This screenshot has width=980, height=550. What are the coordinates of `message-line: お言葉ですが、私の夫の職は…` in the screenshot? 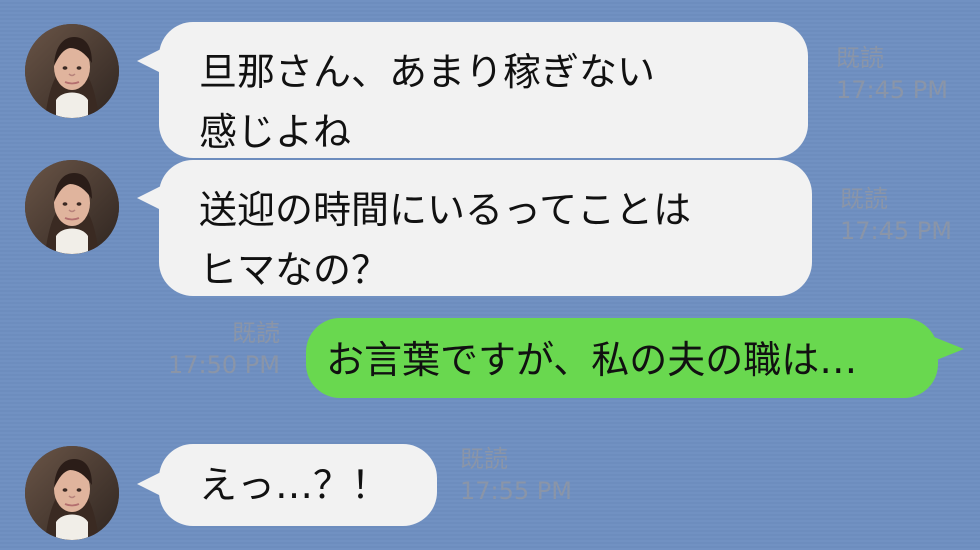 It's located at (592, 360).